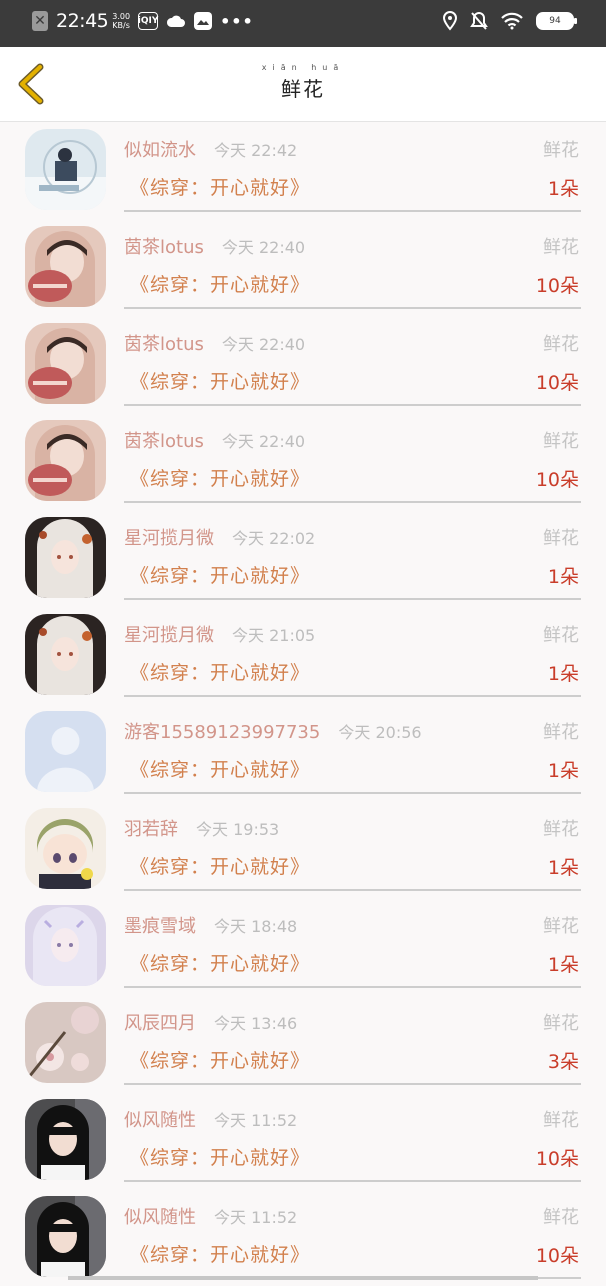 The height and width of the screenshot is (1286, 606). Describe the element at coordinates (237, 21) in the screenshot. I see `more-status-dots: •••` at that location.